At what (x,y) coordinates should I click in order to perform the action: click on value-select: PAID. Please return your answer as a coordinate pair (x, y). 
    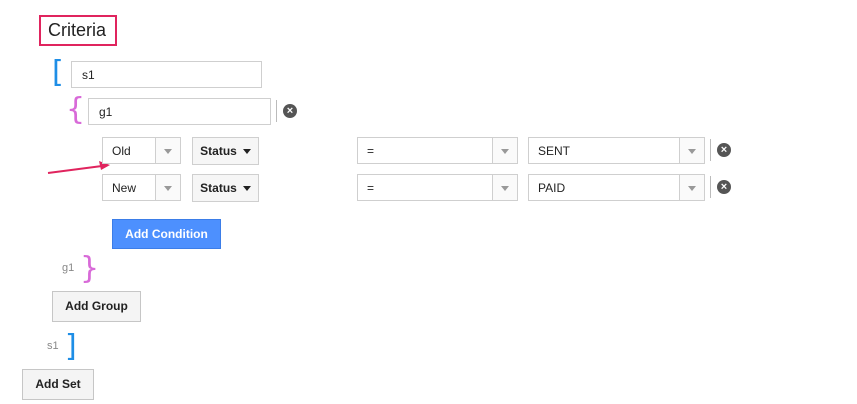
    Looking at the image, I should click on (616, 187).